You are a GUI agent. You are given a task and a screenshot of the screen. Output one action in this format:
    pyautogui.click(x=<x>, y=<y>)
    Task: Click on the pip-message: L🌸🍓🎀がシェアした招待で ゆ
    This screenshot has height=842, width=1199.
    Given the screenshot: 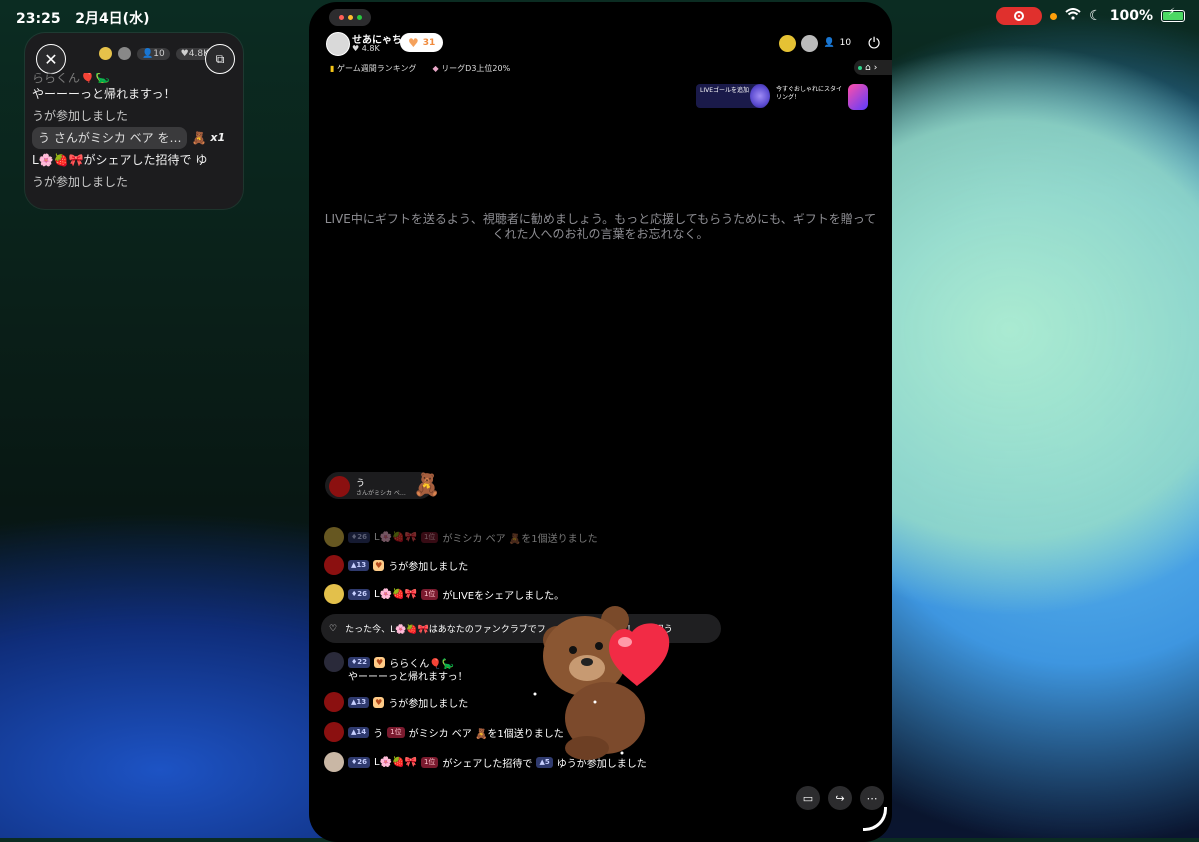 What is the action you would take?
    pyautogui.click(x=120, y=160)
    